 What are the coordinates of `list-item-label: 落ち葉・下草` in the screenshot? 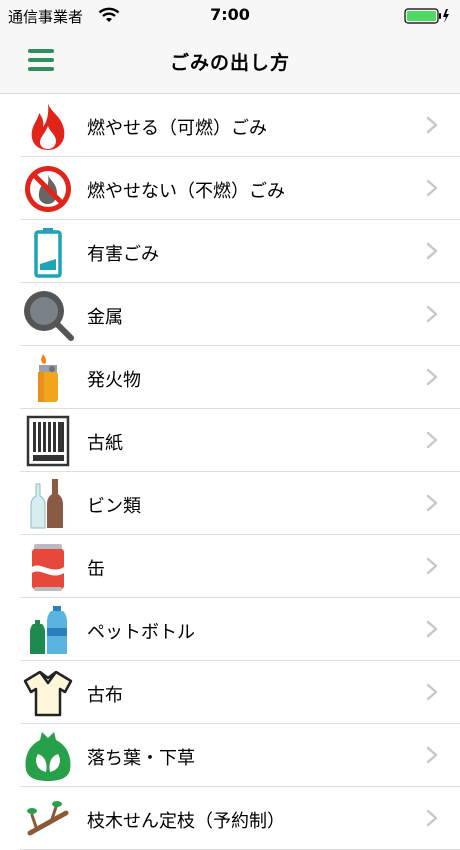 It's located at (141, 758).